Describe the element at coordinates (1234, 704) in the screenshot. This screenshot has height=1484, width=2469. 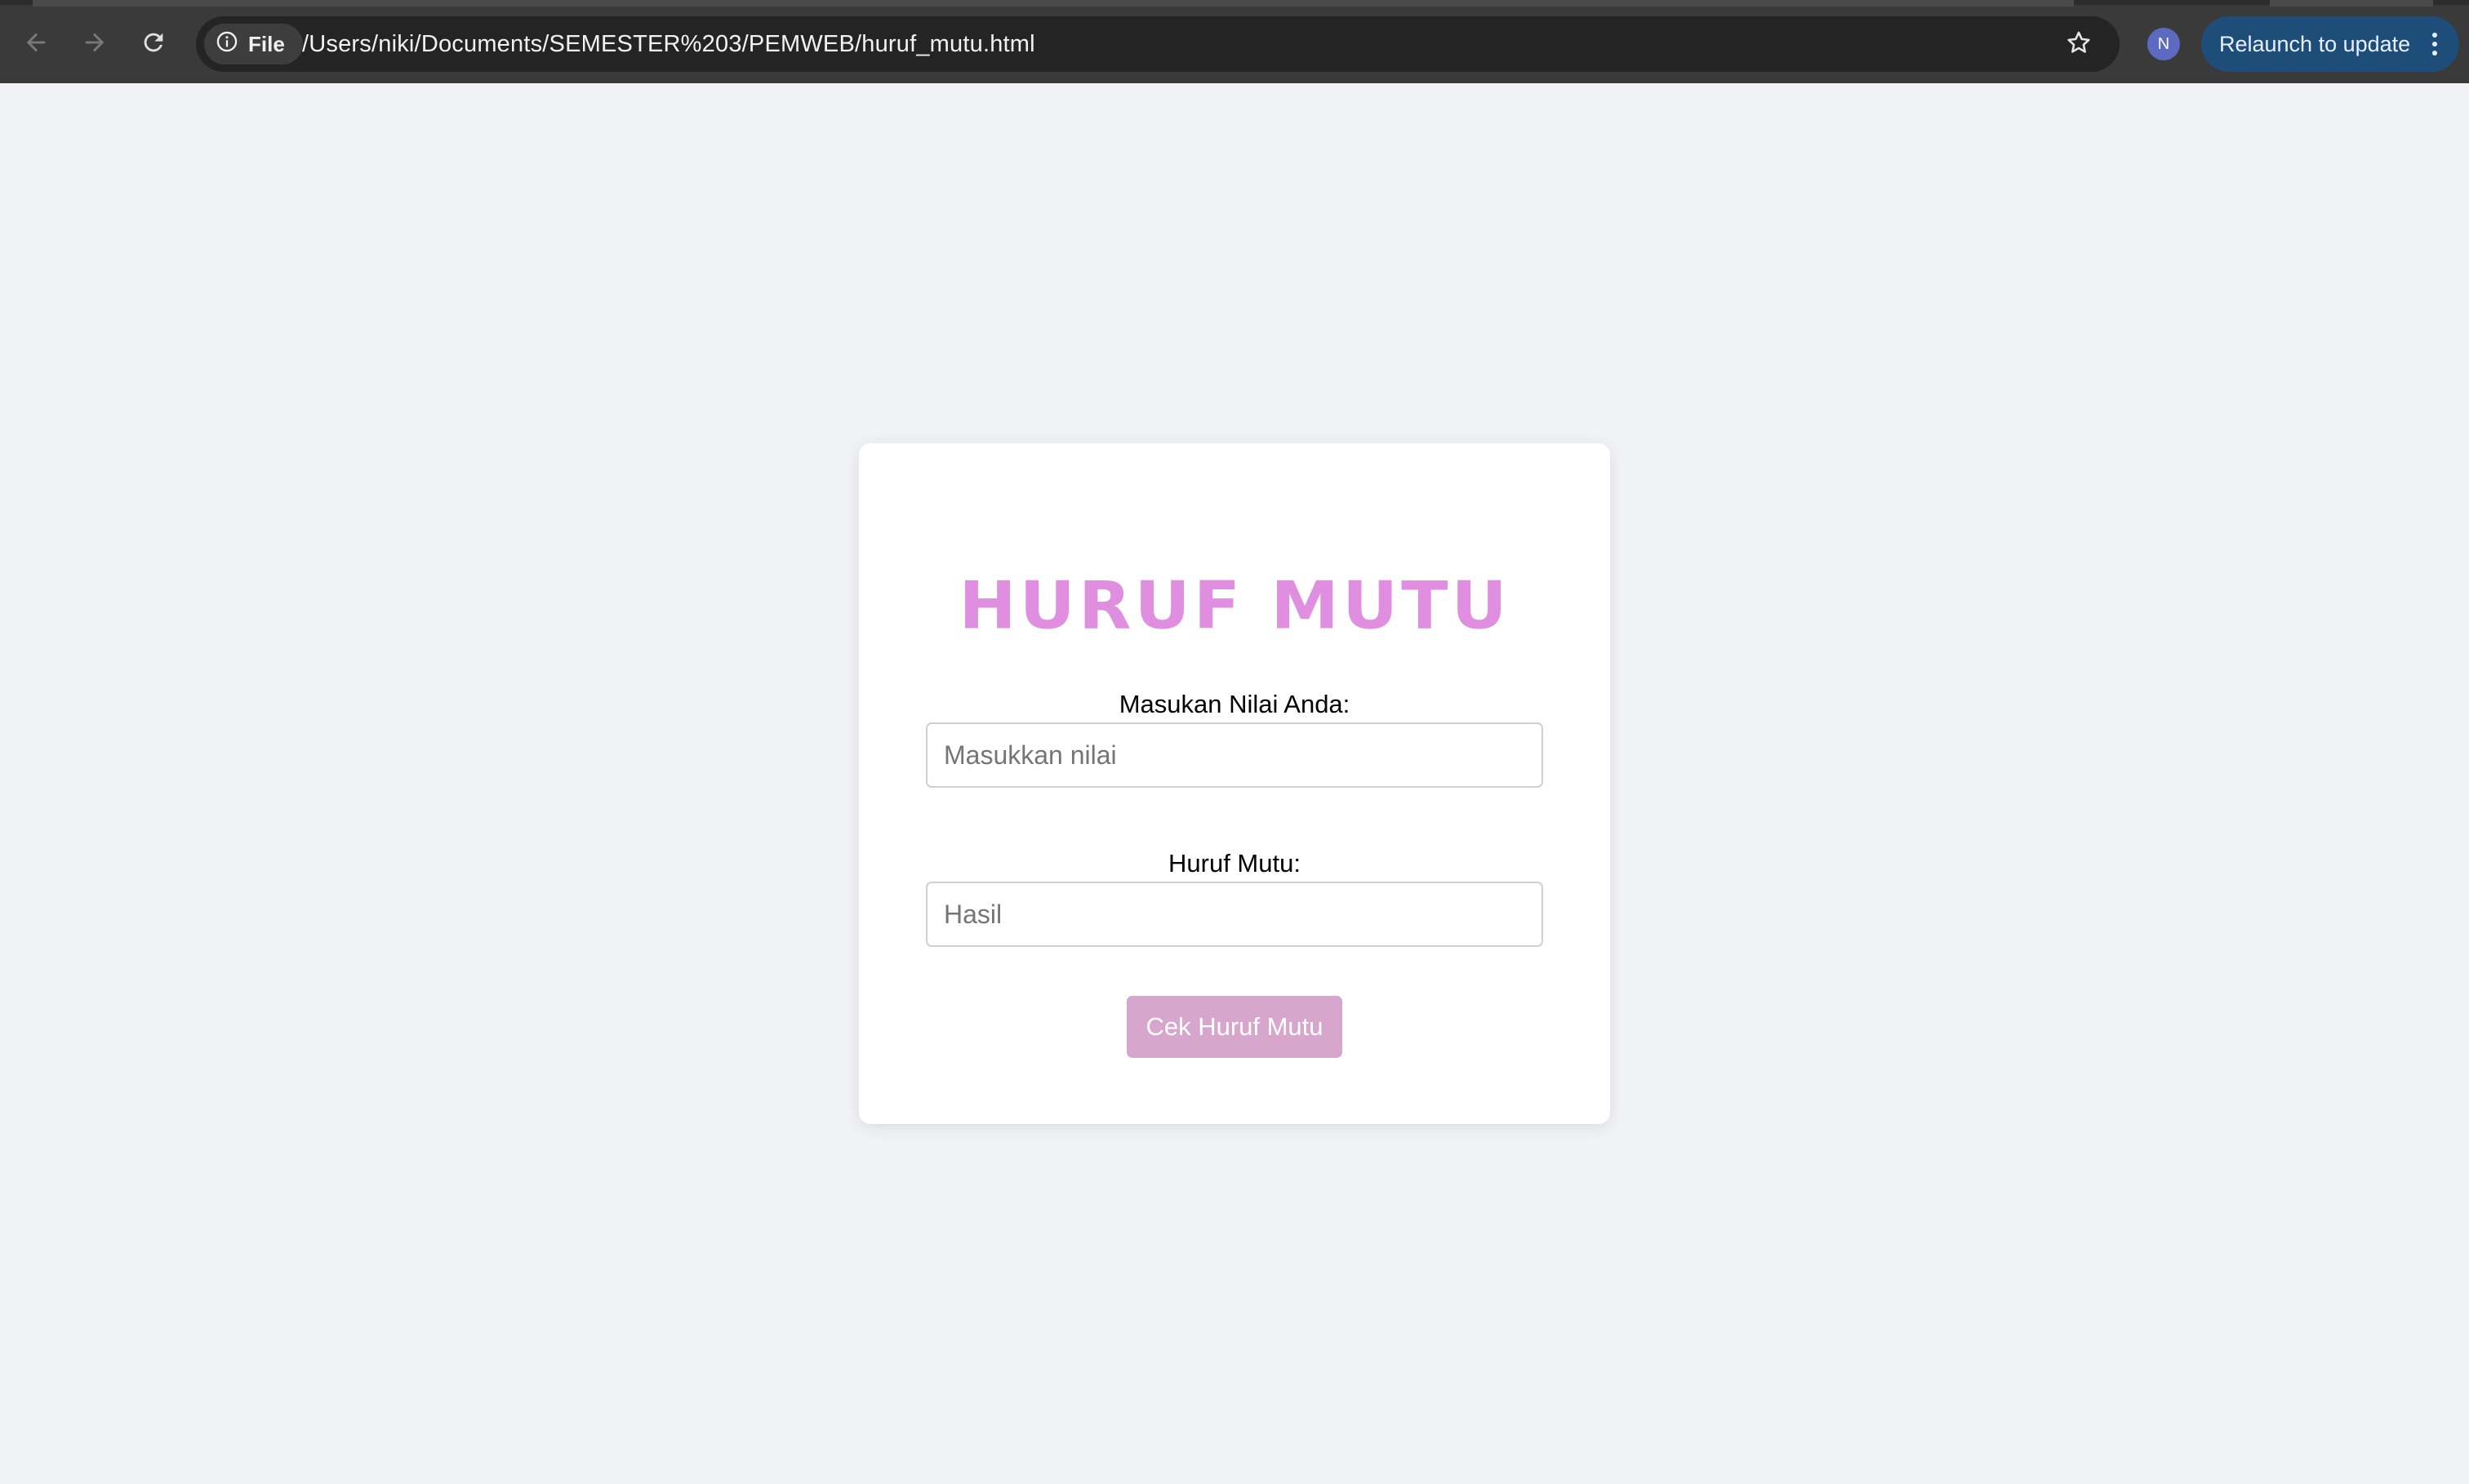
I see `nilai-label: Masukan Nilai Anda:` at that location.